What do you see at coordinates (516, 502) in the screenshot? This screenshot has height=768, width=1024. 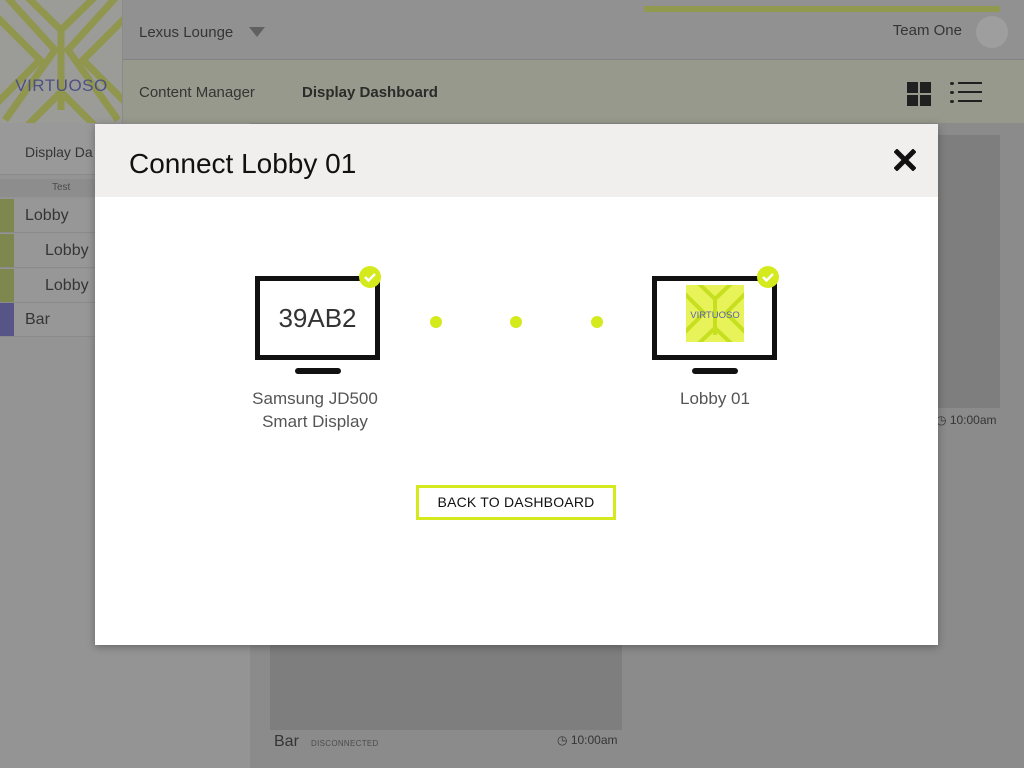 I see `back-to-dashboard-button: BACK TO DASHBOARD` at bounding box center [516, 502].